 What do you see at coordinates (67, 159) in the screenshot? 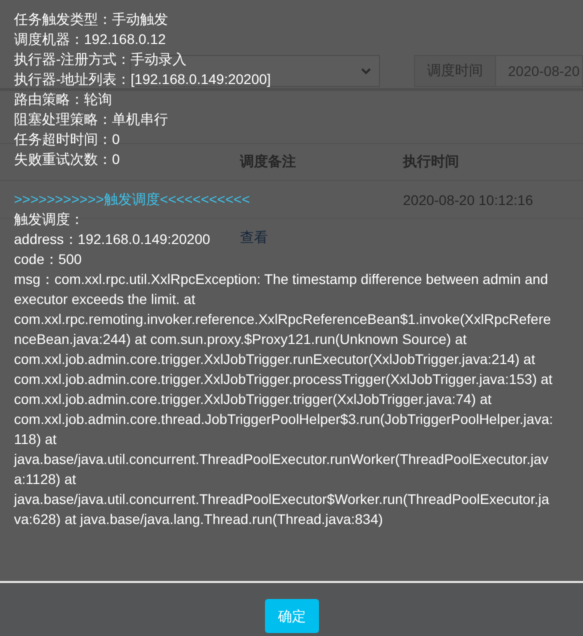
I see `info-line: 失败重试次数：0` at bounding box center [67, 159].